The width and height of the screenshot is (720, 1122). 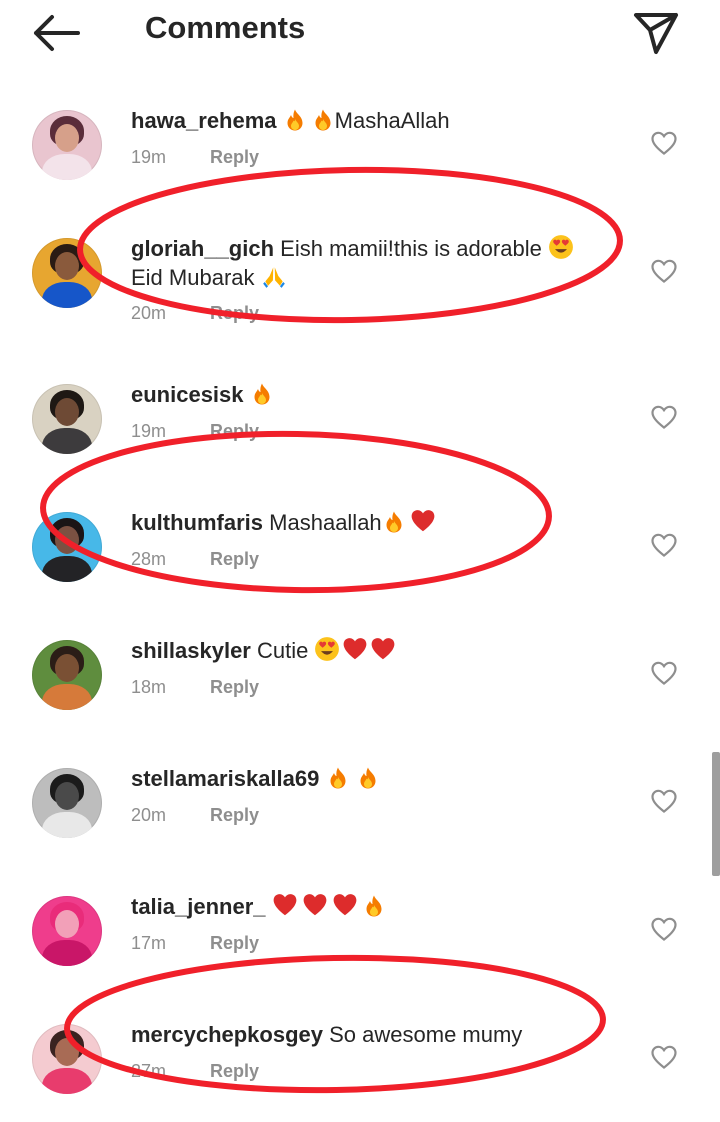 What do you see at coordinates (283, 650) in the screenshot?
I see `comment-body: Cutie` at bounding box center [283, 650].